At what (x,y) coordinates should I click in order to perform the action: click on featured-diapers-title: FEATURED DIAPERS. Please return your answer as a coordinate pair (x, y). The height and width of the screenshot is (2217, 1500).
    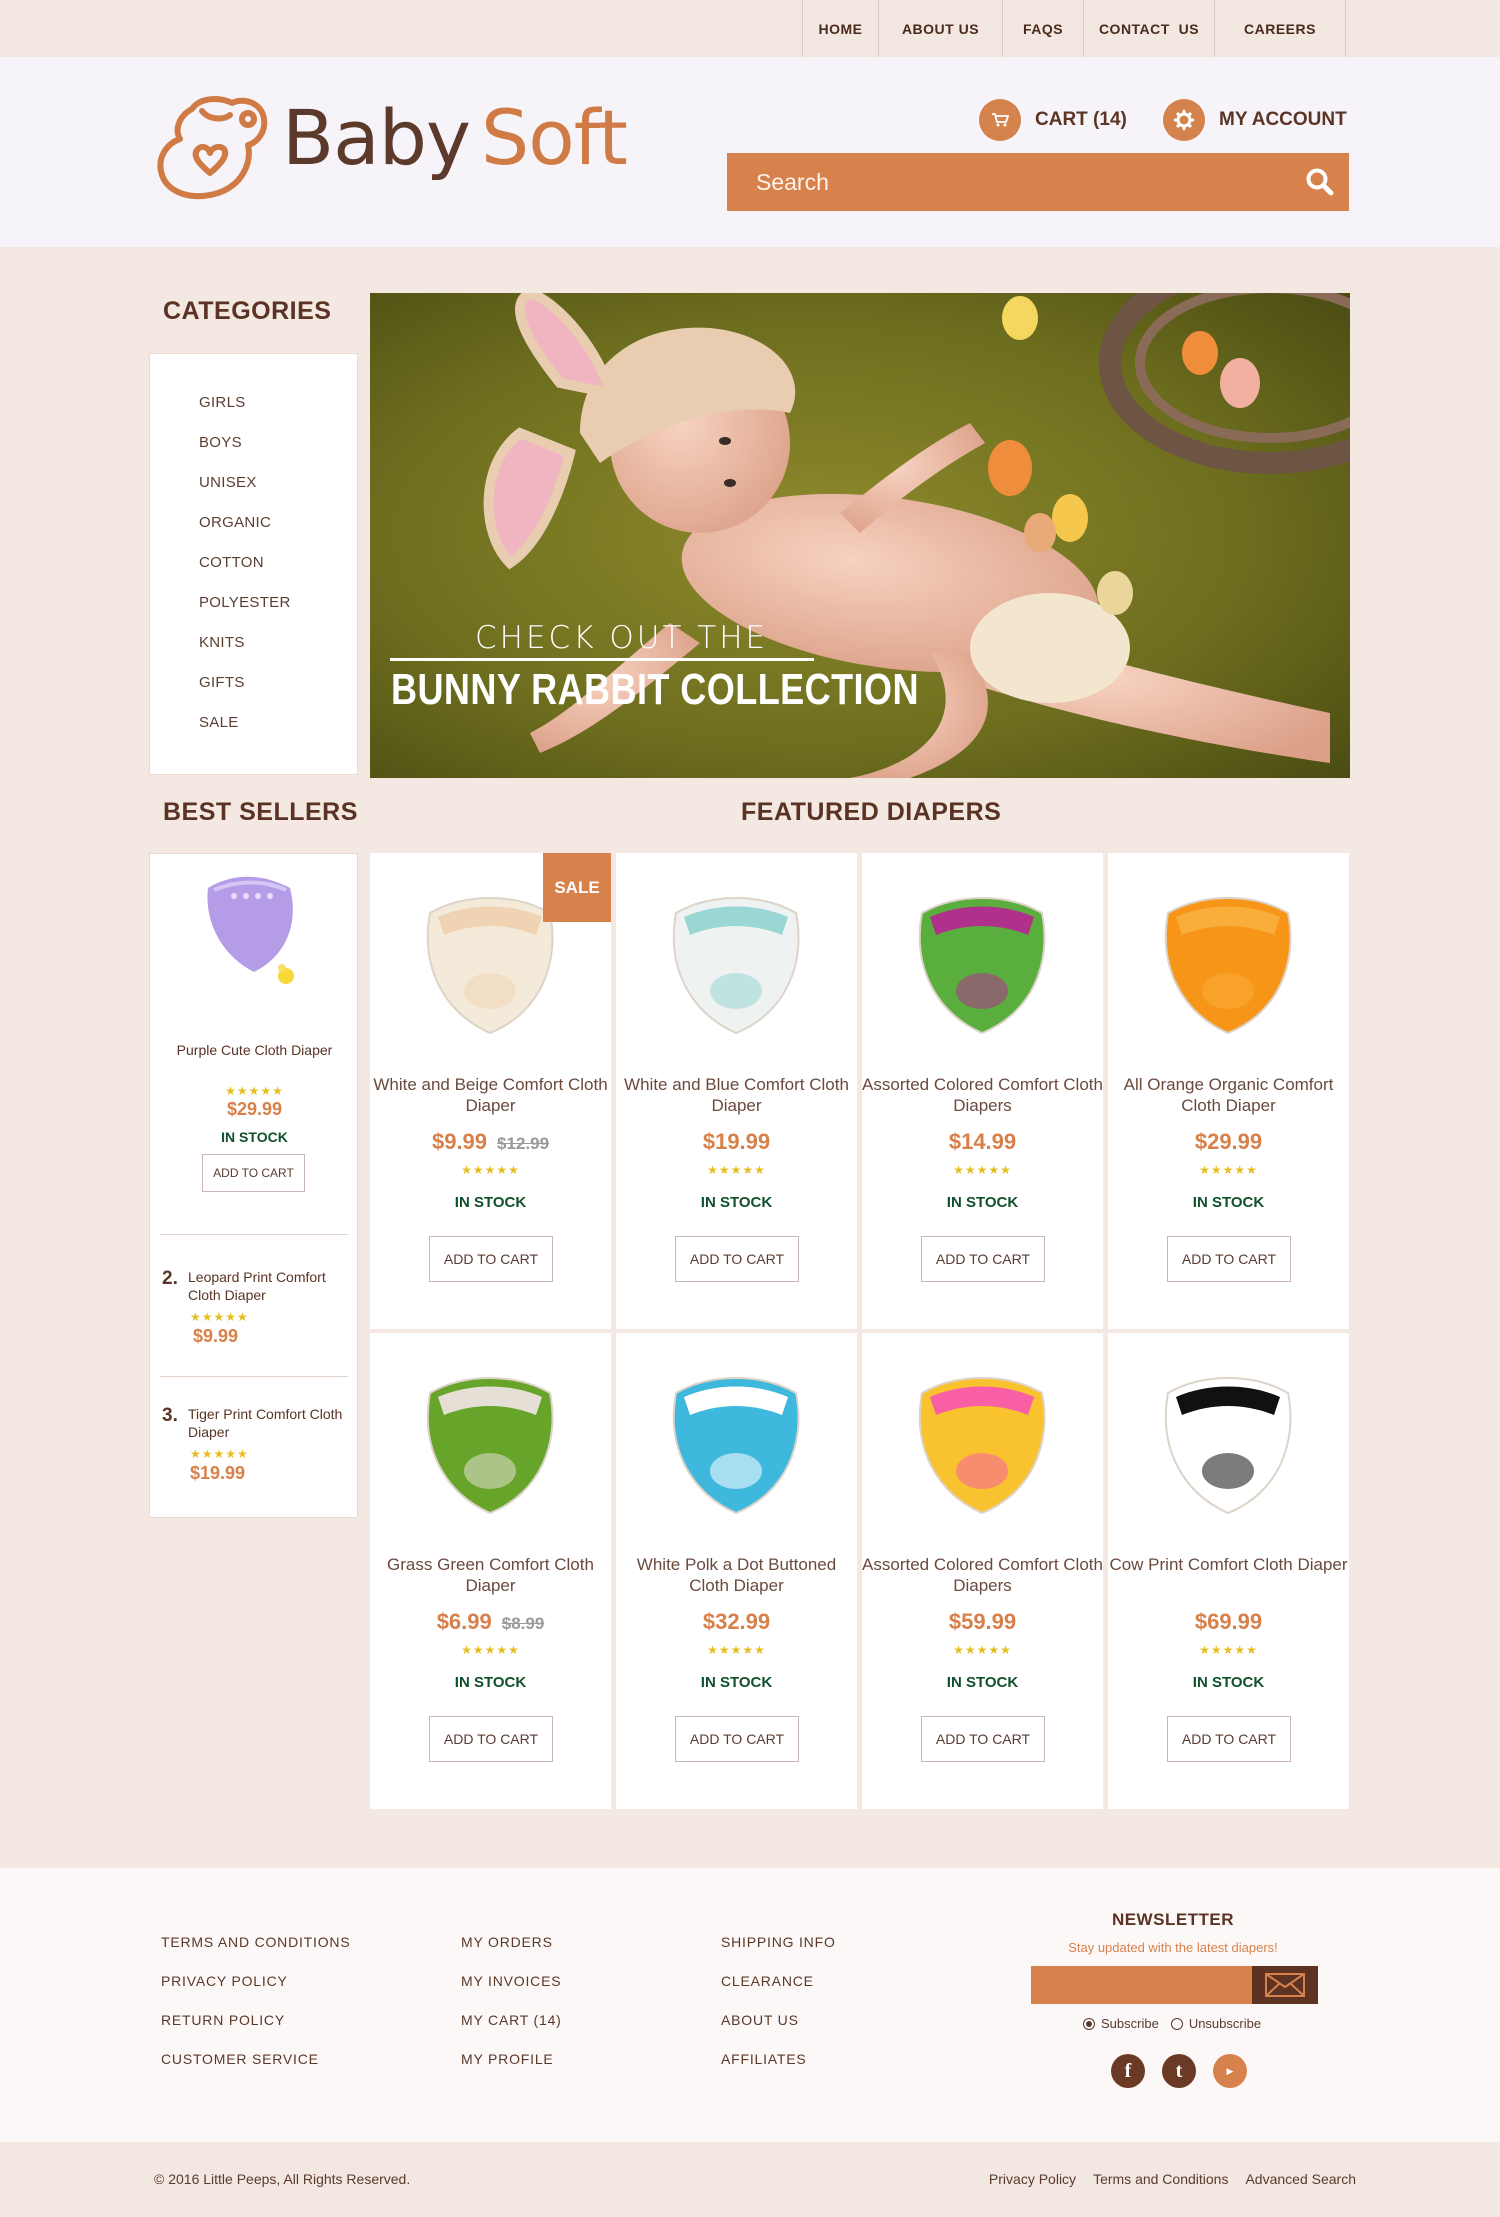
    Looking at the image, I should click on (871, 812).